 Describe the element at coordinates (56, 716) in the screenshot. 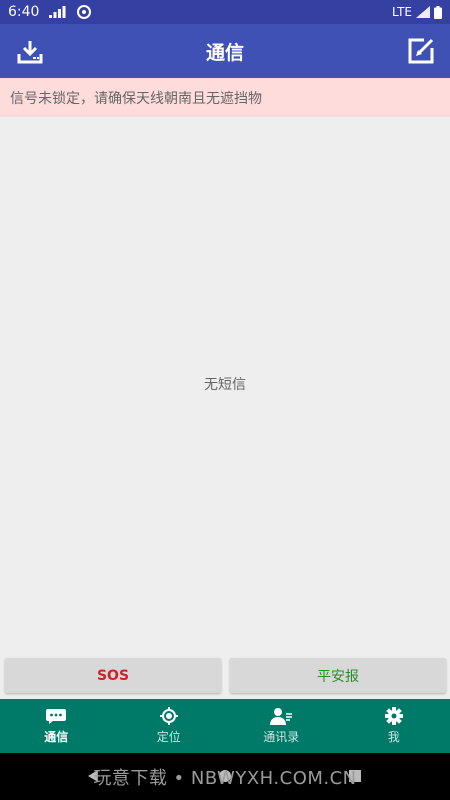

I see `chat-icon` at that location.